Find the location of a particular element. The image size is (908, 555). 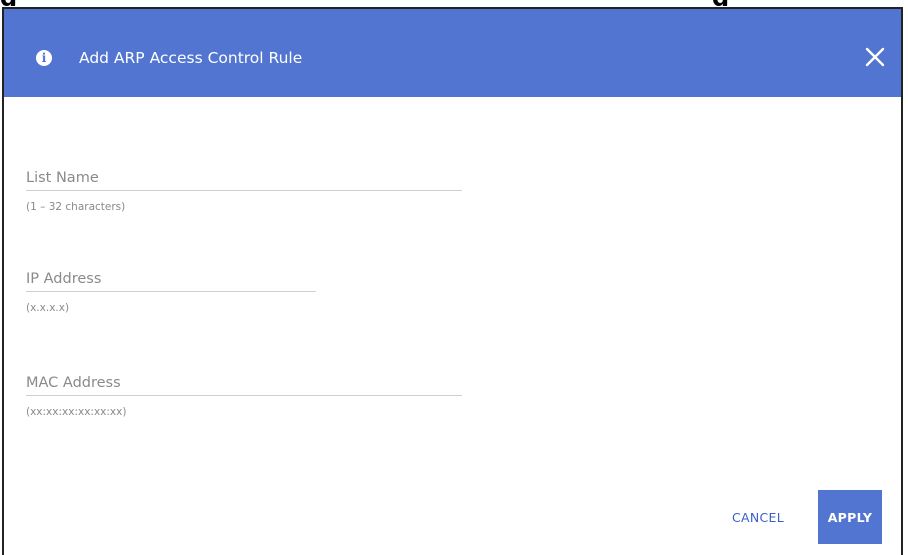

cropped-heading-left: g is located at coordinates (8, 3).